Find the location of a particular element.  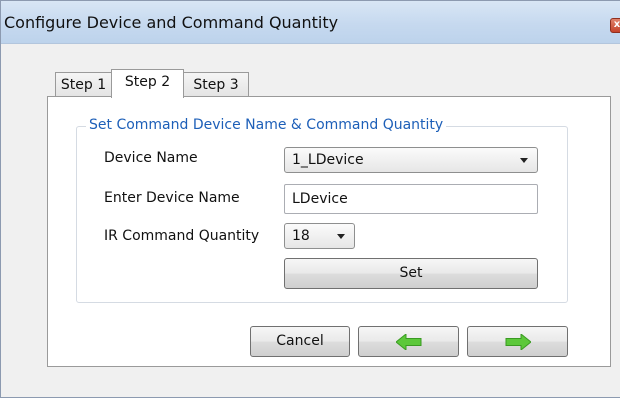

tab-step-1: Step 1 is located at coordinates (83, 85).